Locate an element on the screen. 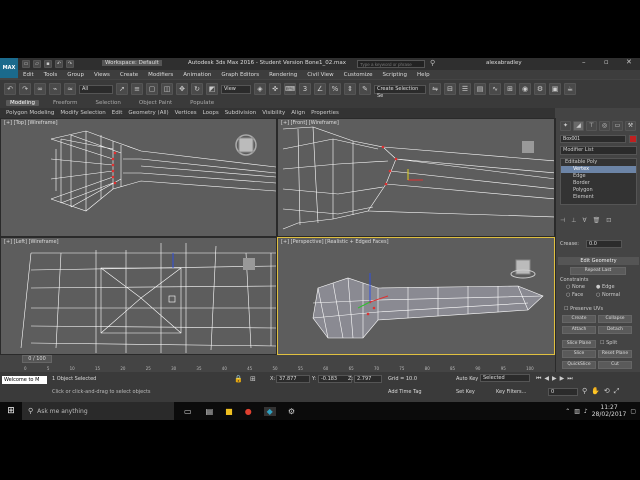 This screenshot has width=640, height=480. menu-animation: Animation is located at coordinates (197, 75).